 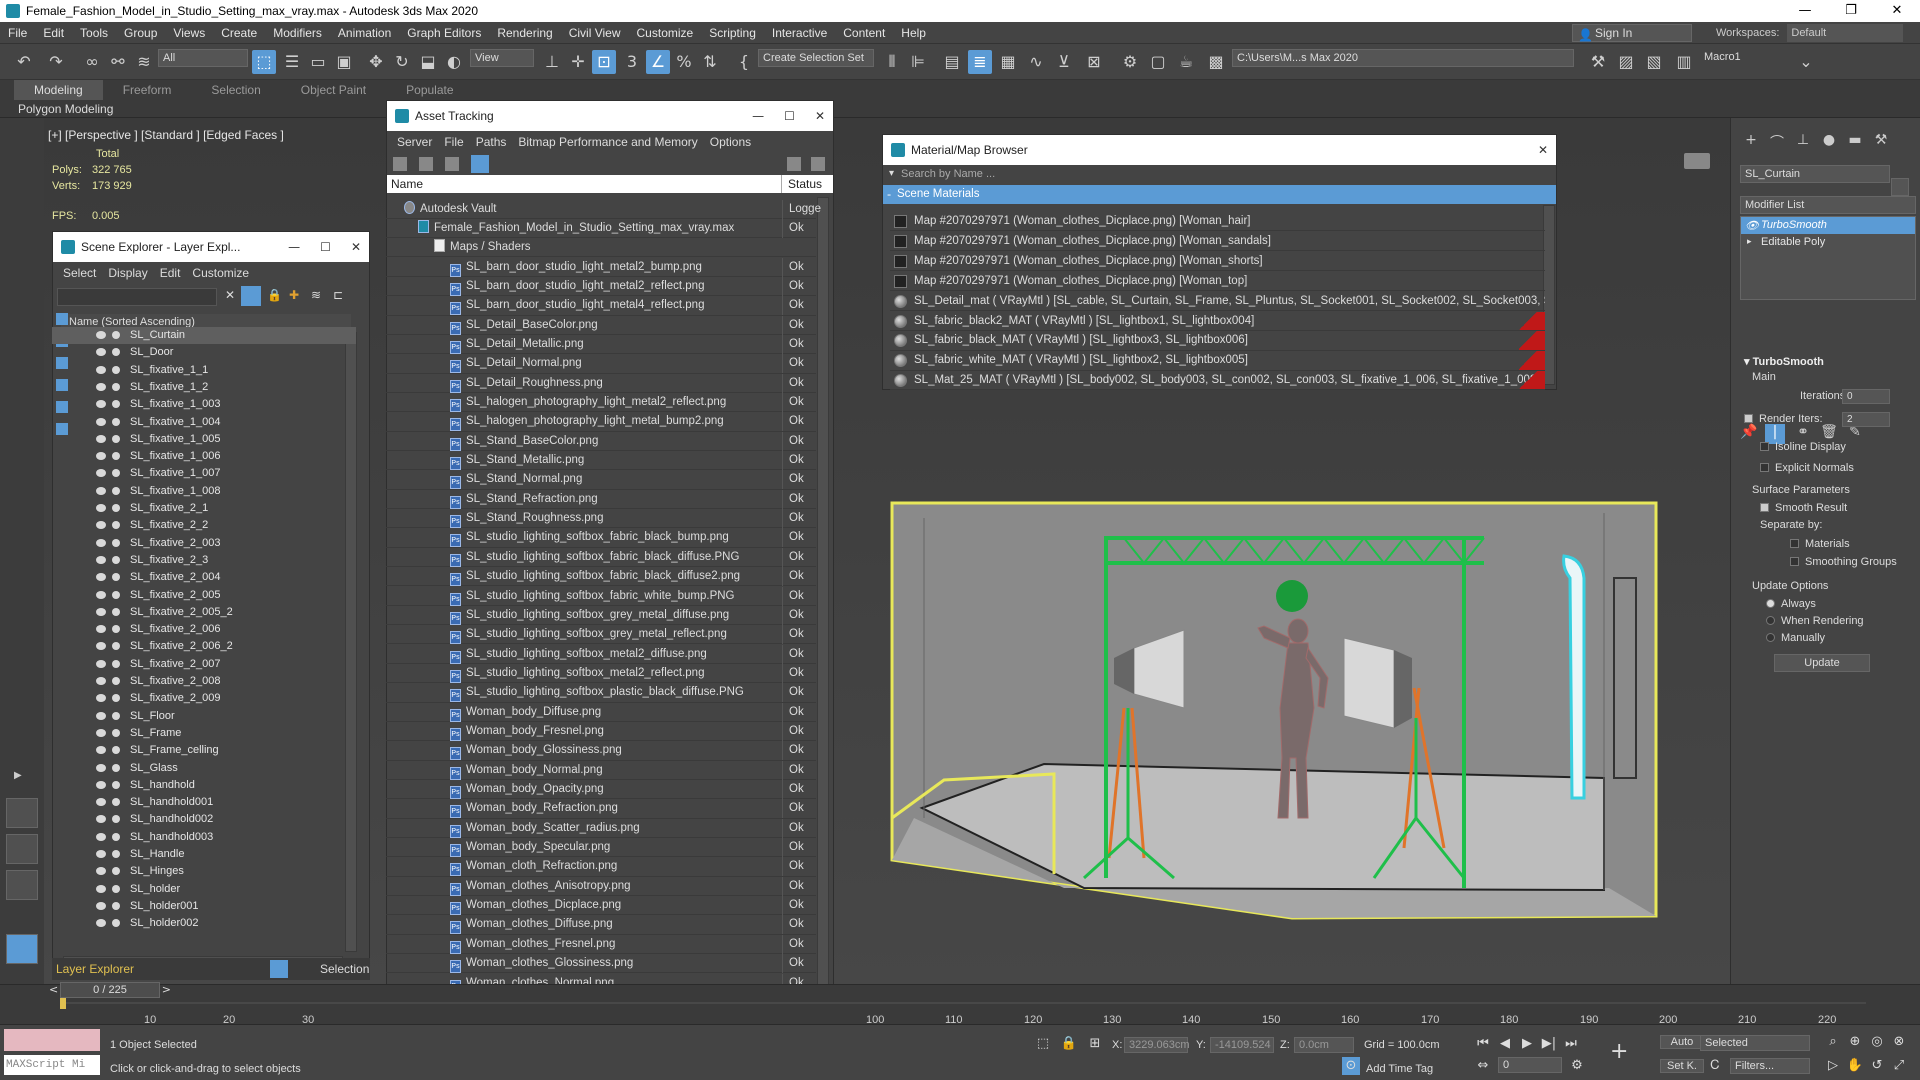 What do you see at coordinates (601, 944) in the screenshot?
I see `at-asset-row: Ps Woman_clothes_Fresnel.png Ok` at bounding box center [601, 944].